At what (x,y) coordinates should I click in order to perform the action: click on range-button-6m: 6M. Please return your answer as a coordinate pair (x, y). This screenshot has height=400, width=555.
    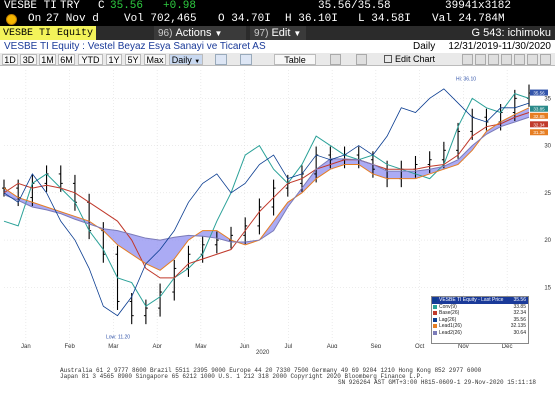
    Looking at the image, I should click on (66, 59).